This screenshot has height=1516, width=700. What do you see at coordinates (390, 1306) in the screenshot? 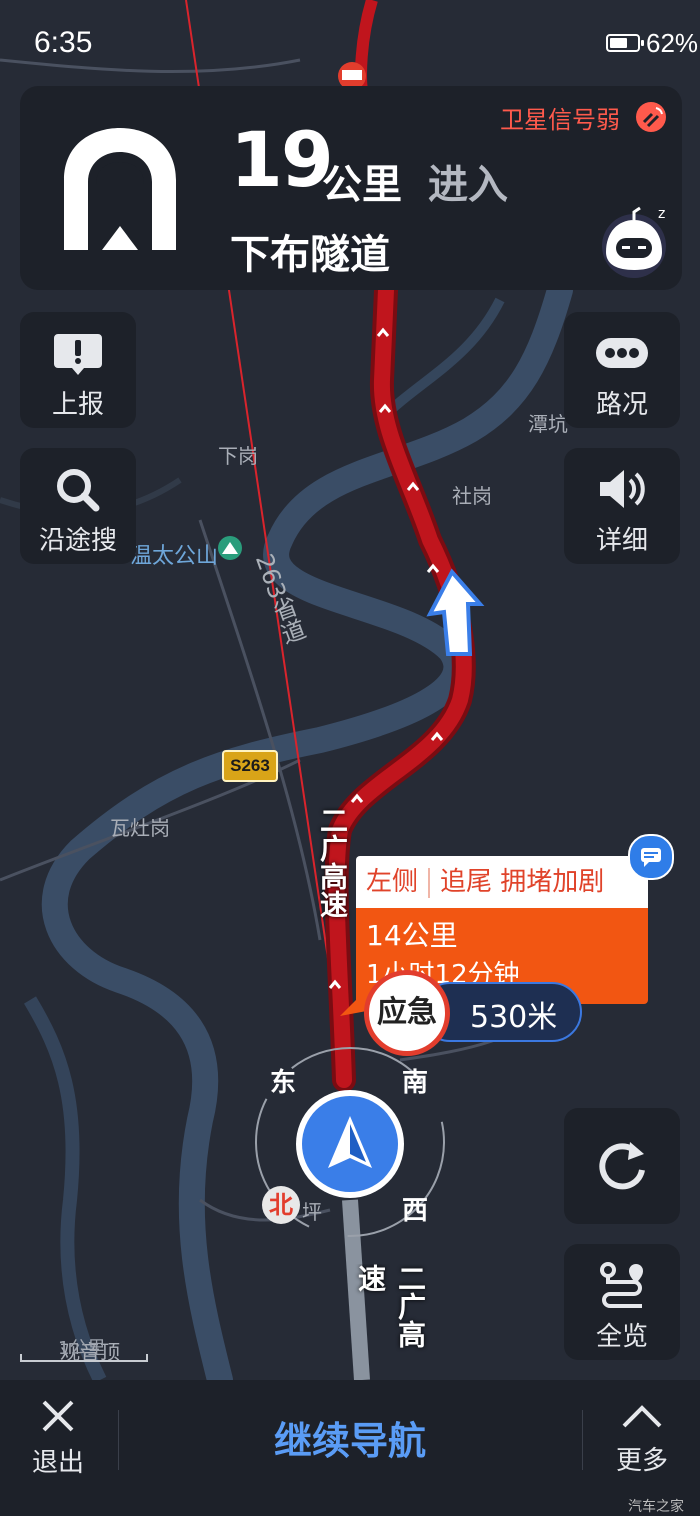
I see `highway-label-bottom: 二广高速` at bounding box center [390, 1306].